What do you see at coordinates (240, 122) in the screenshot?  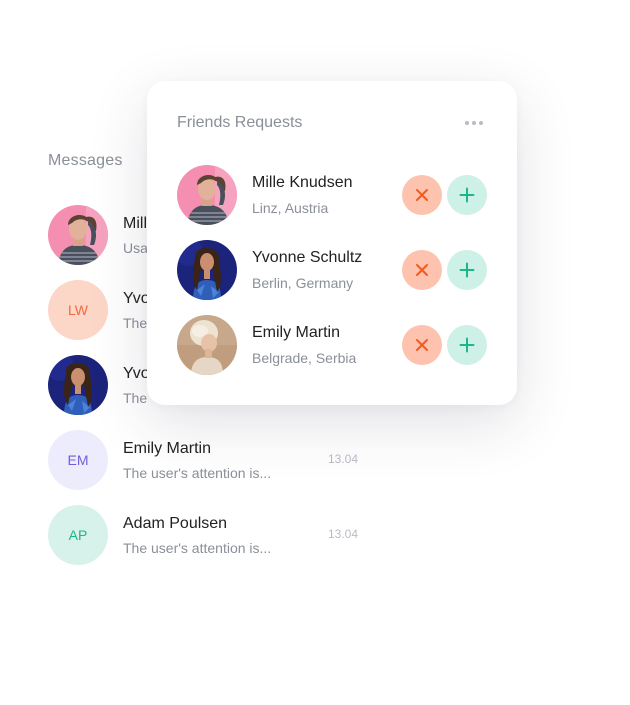 I see `card-title: Friends Requests` at bounding box center [240, 122].